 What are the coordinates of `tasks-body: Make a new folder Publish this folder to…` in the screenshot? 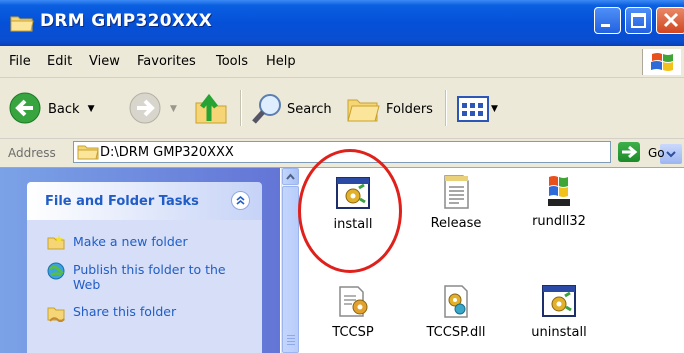 It's located at (144, 286).